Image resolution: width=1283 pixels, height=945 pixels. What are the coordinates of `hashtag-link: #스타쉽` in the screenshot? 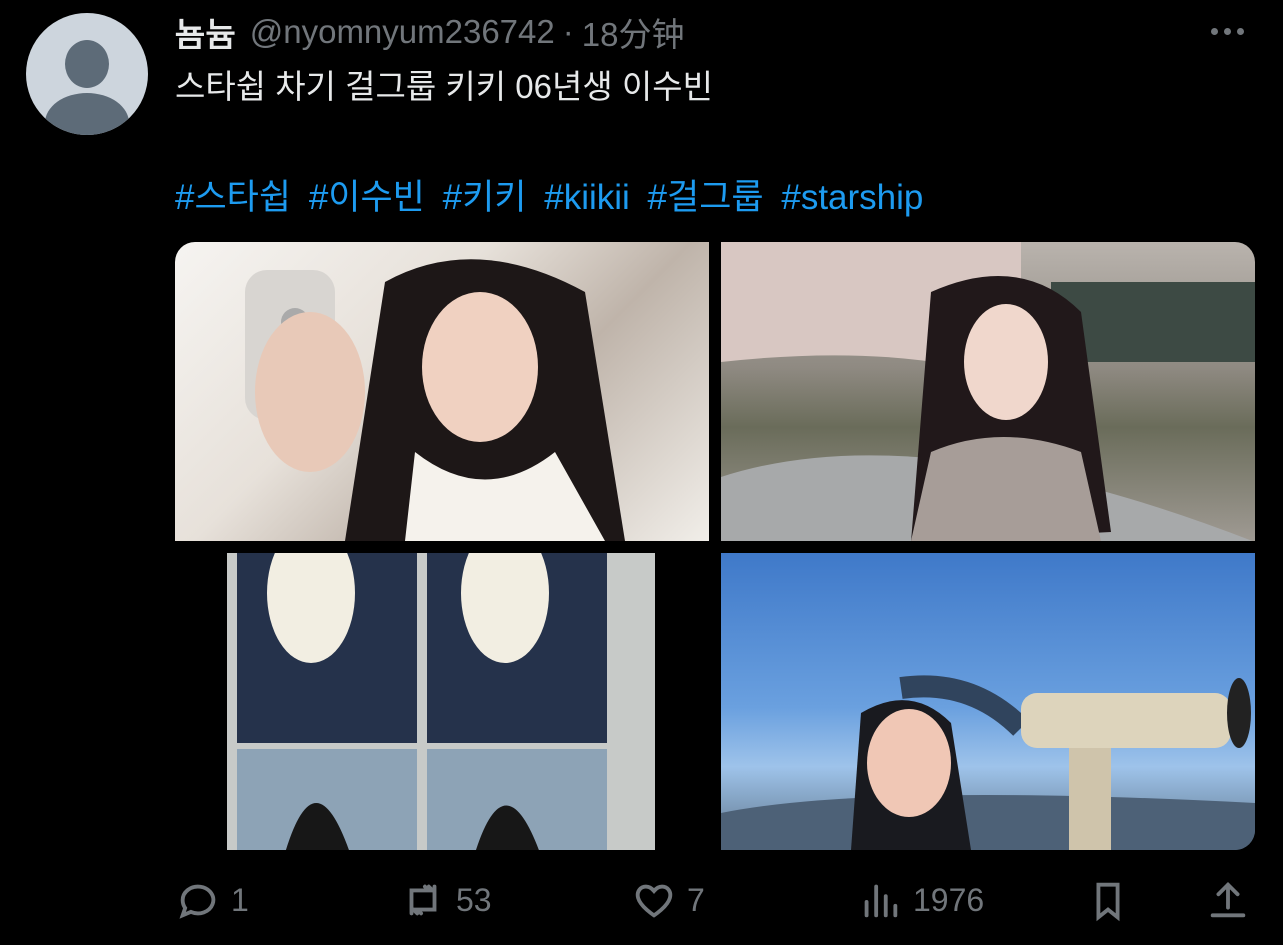 It's located at (233, 197).